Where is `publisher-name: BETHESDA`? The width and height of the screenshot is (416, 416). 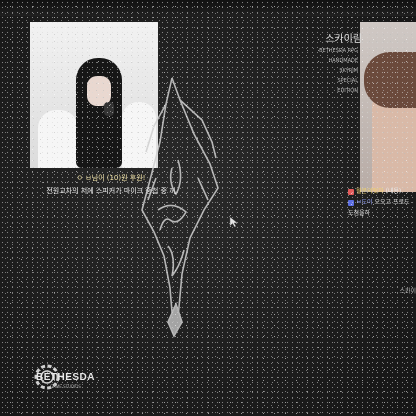 publisher-name: BETHESDA is located at coordinates (66, 377).